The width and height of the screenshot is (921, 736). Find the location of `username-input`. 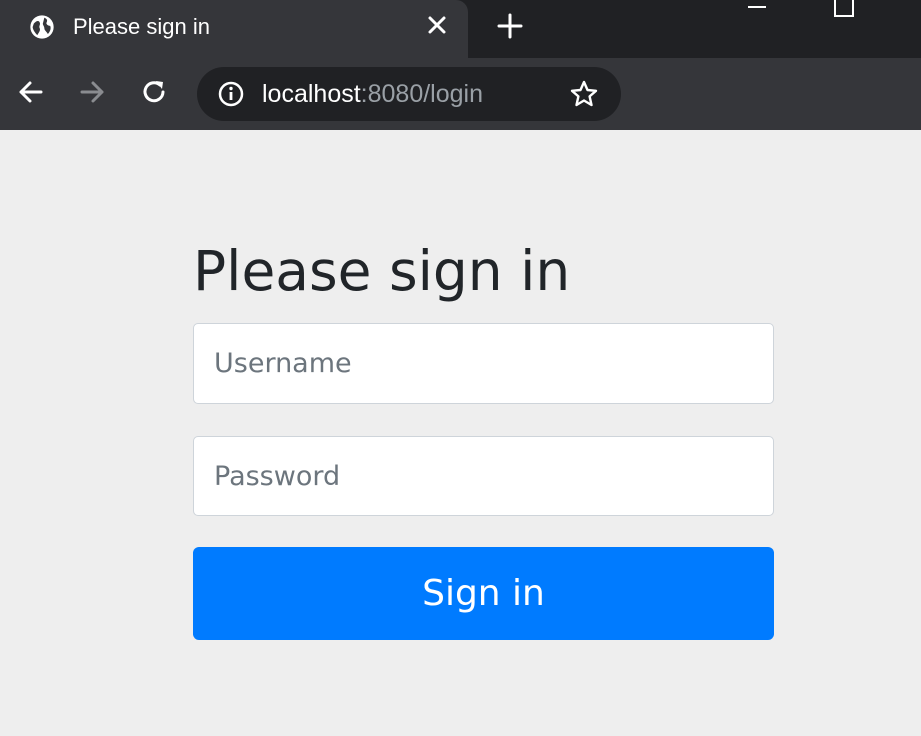

username-input is located at coordinates (483, 363).